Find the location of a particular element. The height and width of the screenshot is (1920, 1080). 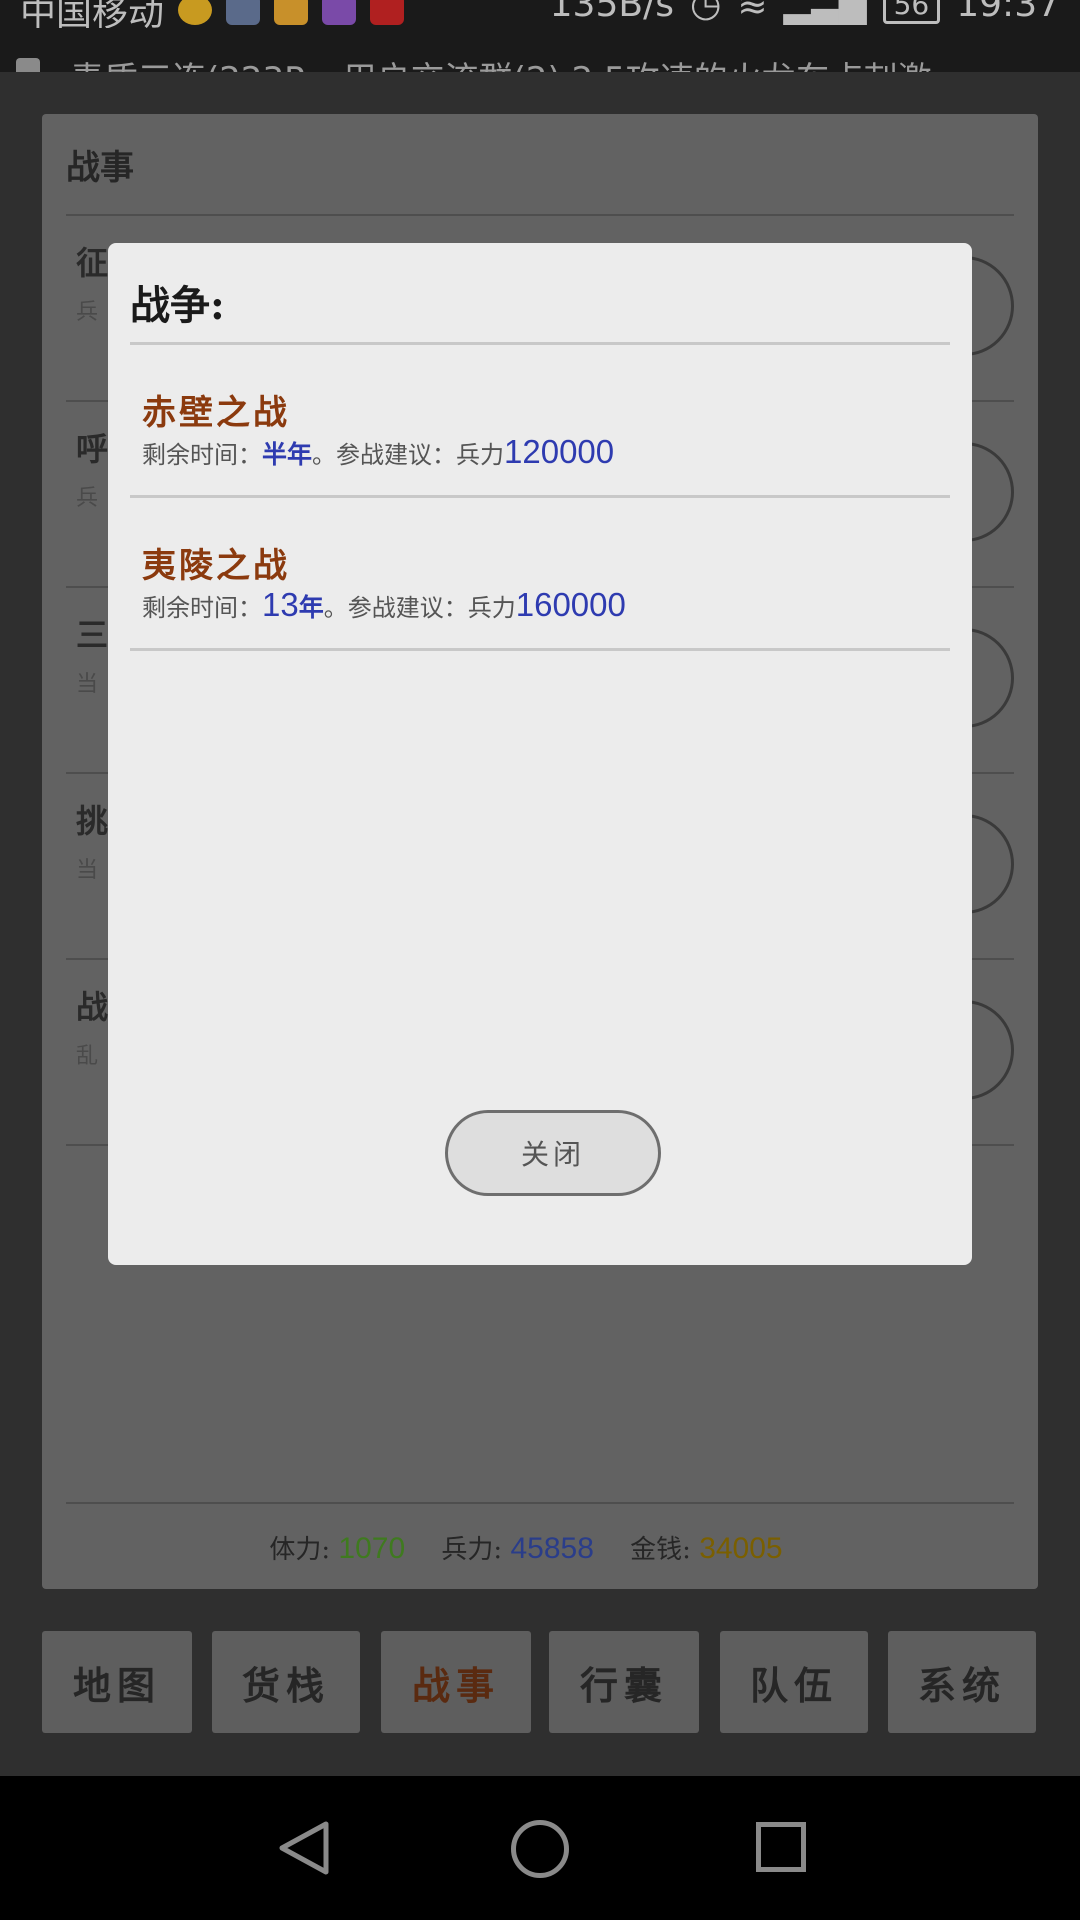

remaining-unit: 年 is located at coordinates (311, 607).